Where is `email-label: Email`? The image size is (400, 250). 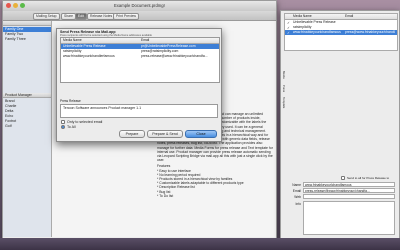 email-label: Email is located at coordinates (296, 191).